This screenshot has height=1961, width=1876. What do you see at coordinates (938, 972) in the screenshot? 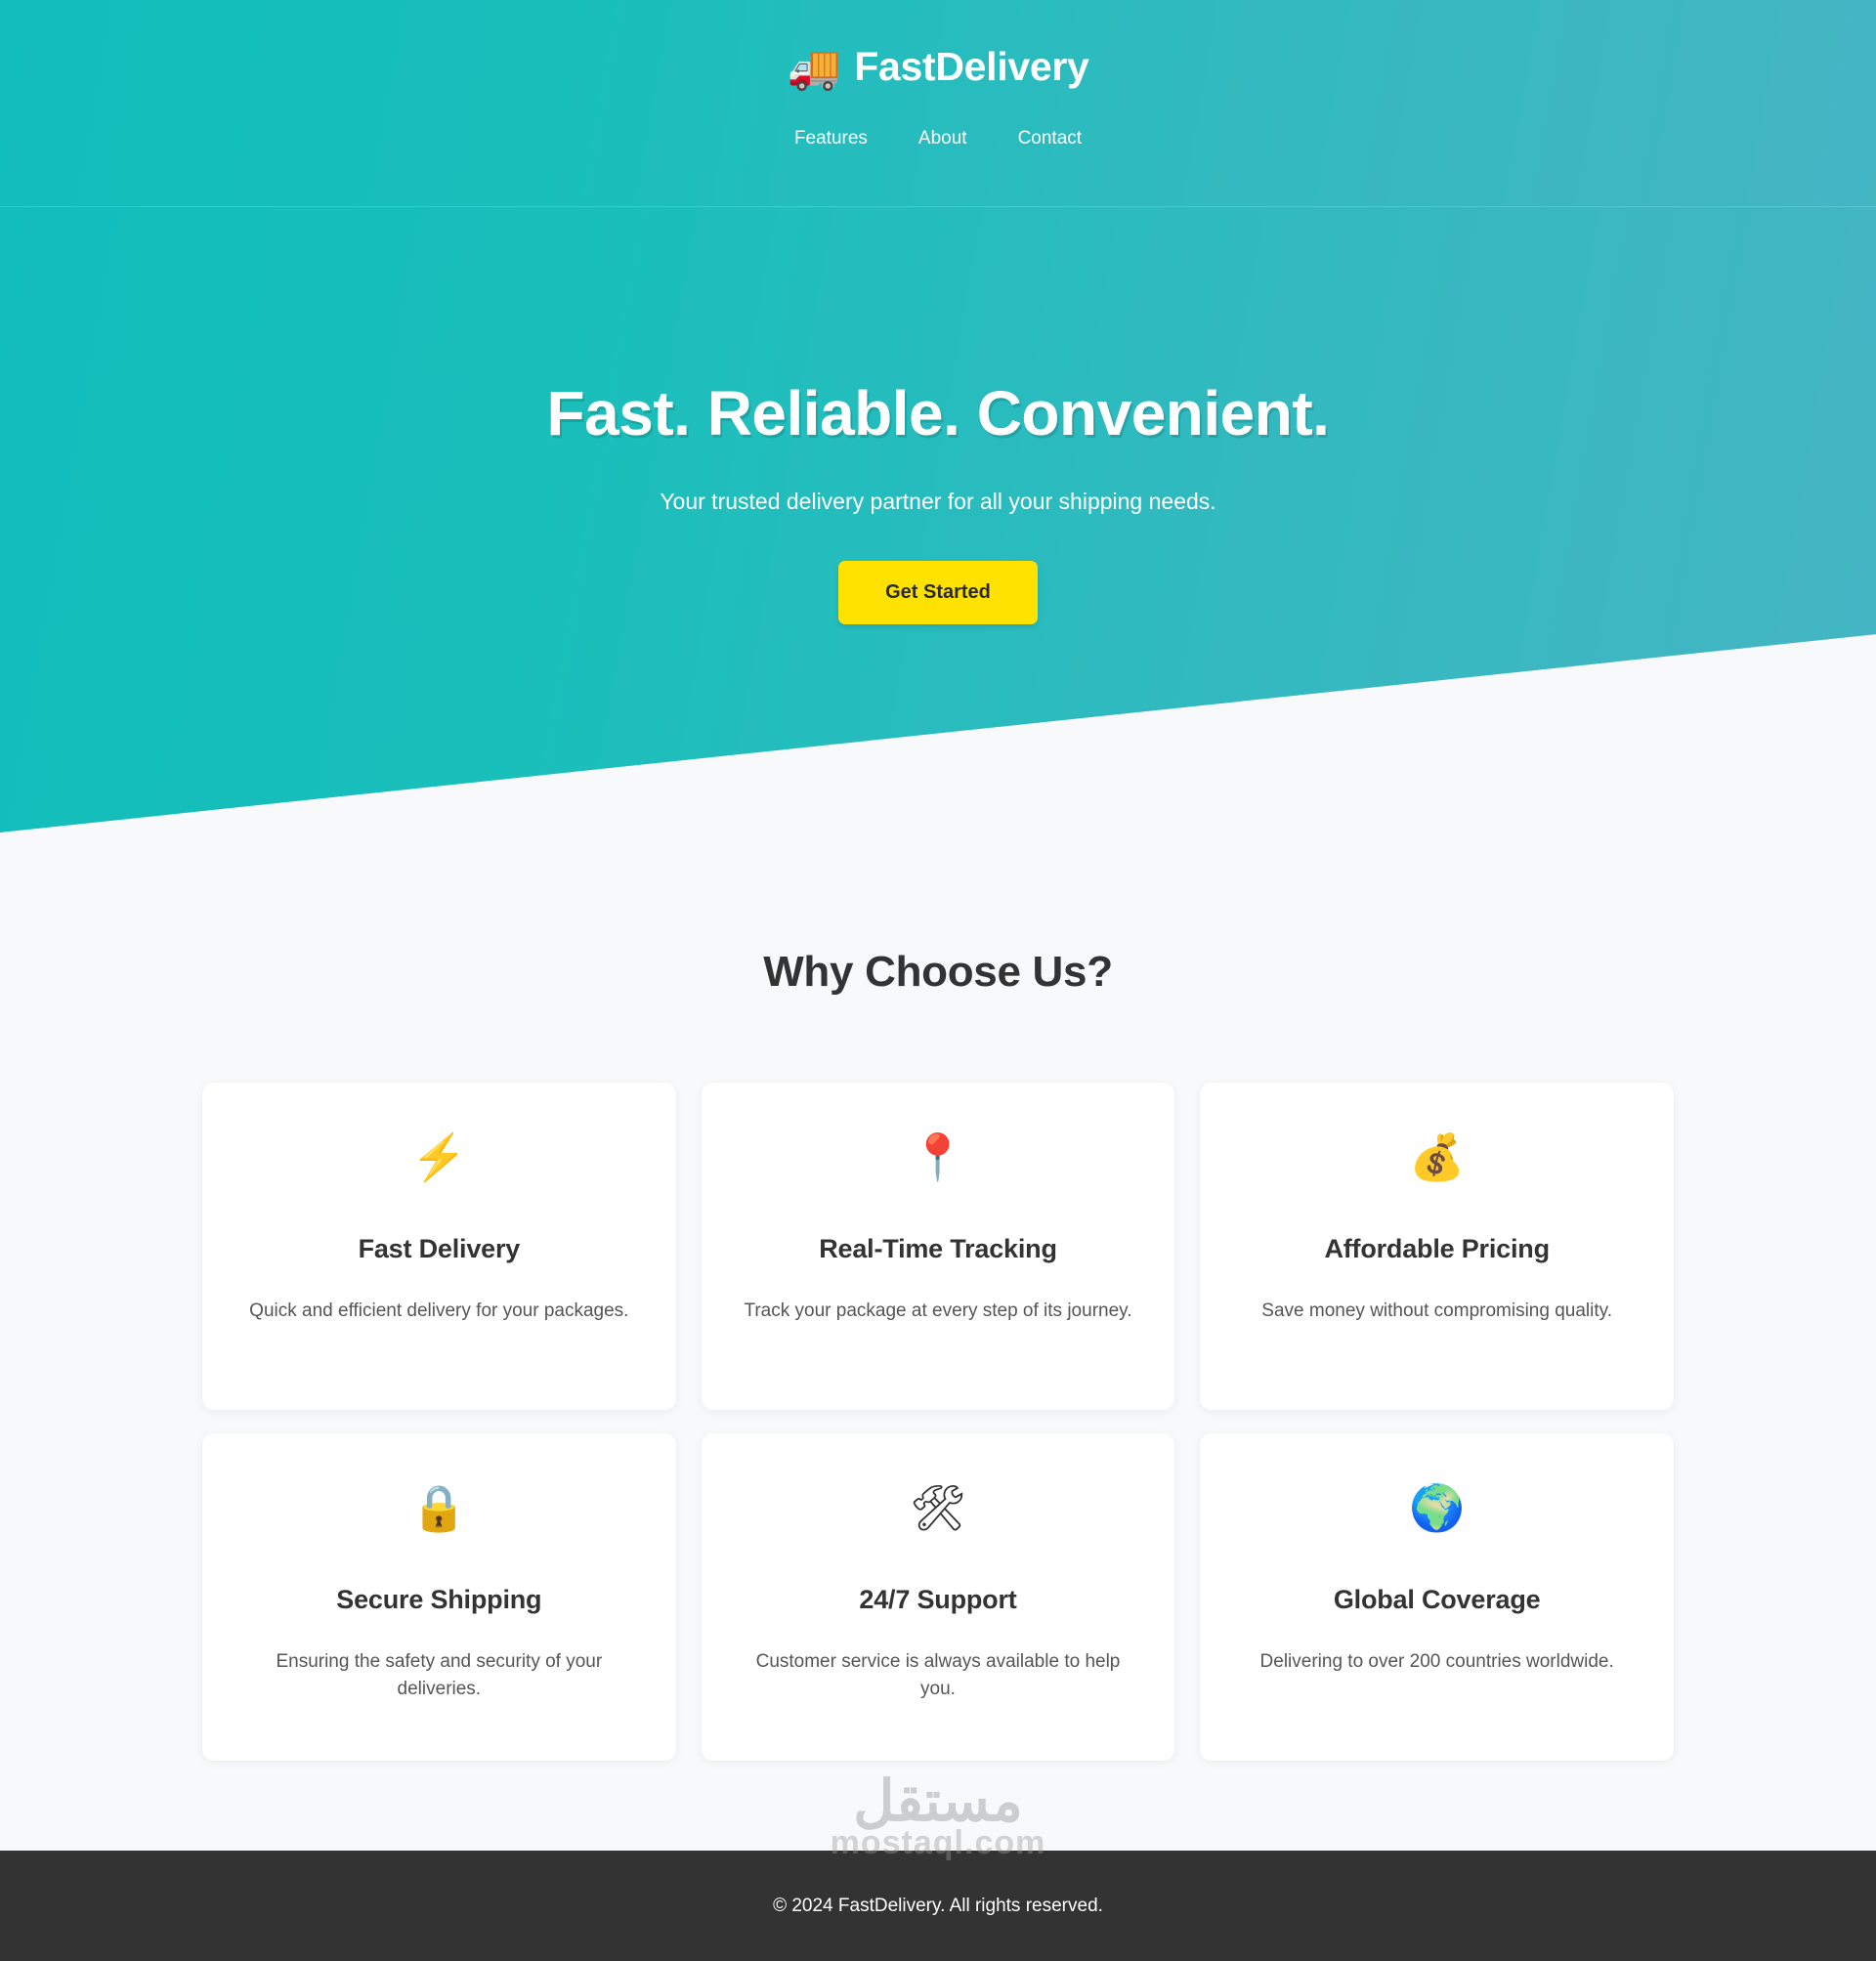
I see `section-title: Why Choose Us?` at bounding box center [938, 972].